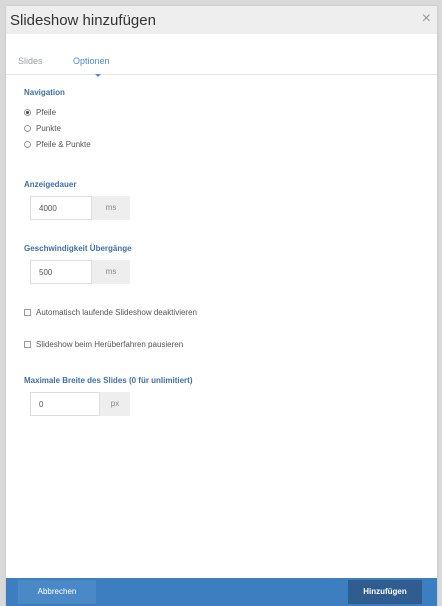  Describe the element at coordinates (111, 272) in the screenshot. I see `transition-speed-unit: ms` at that location.